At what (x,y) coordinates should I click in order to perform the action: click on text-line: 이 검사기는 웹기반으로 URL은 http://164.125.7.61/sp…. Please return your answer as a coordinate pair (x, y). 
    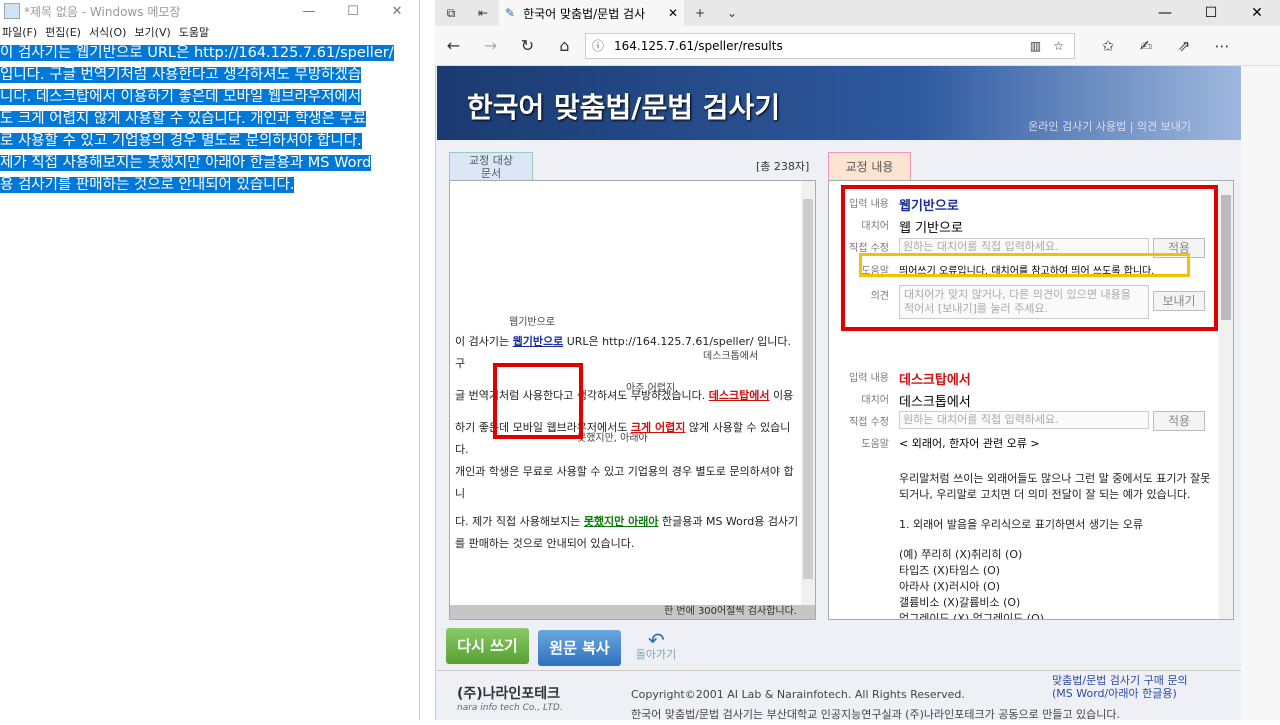
    Looking at the image, I should click on (197, 53).